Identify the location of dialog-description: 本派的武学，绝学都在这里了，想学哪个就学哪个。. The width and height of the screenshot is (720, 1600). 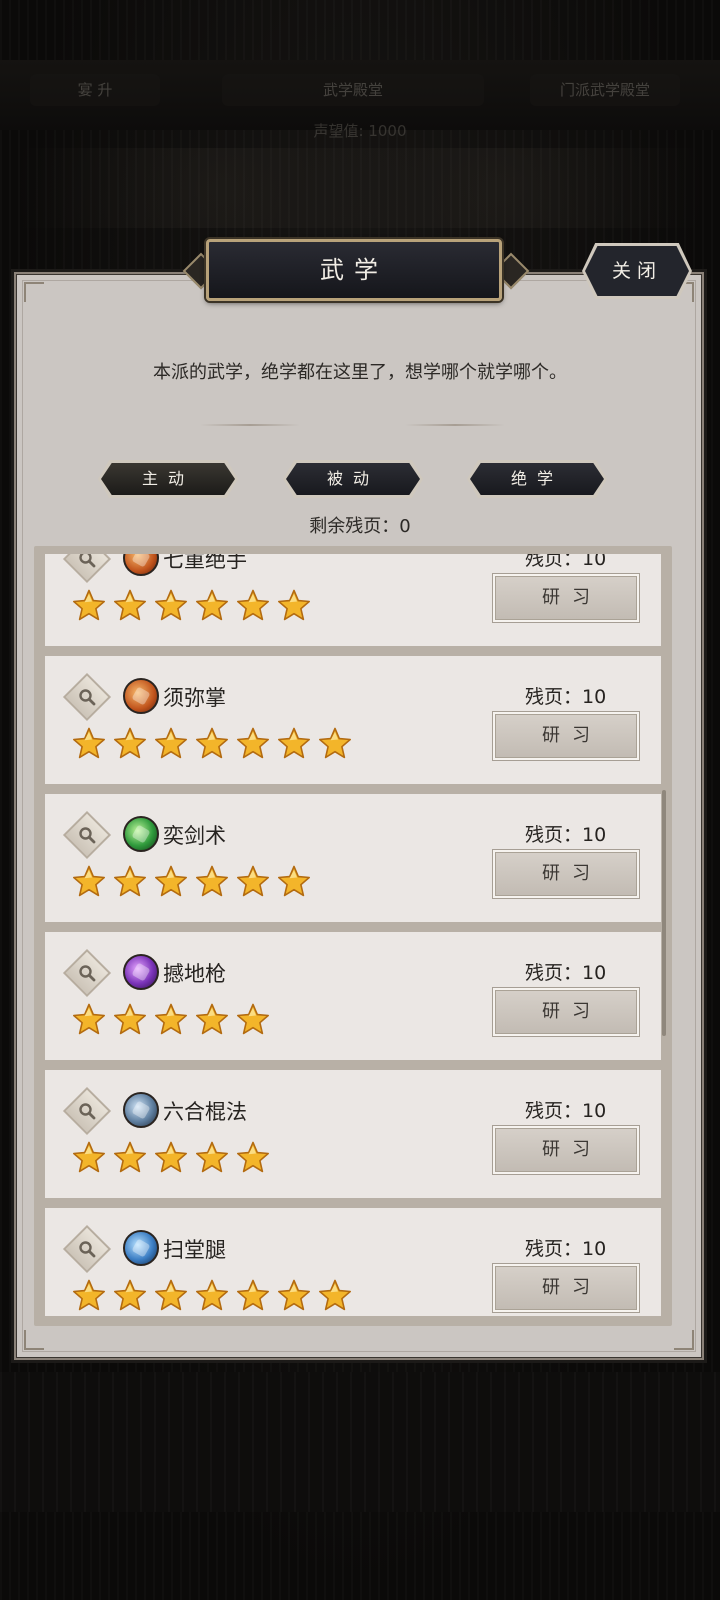
(360, 372).